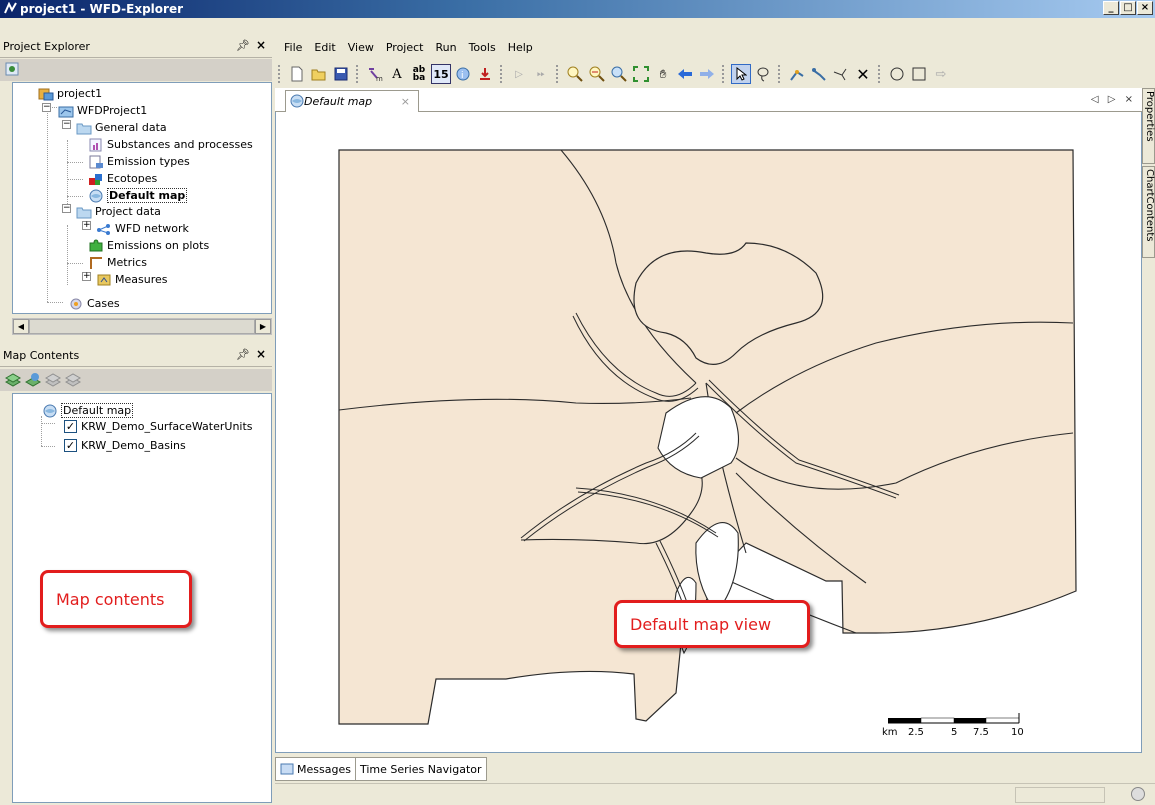 This screenshot has height=805, width=1155. I want to click on tree-item-measures: Measures, so click(131, 279).